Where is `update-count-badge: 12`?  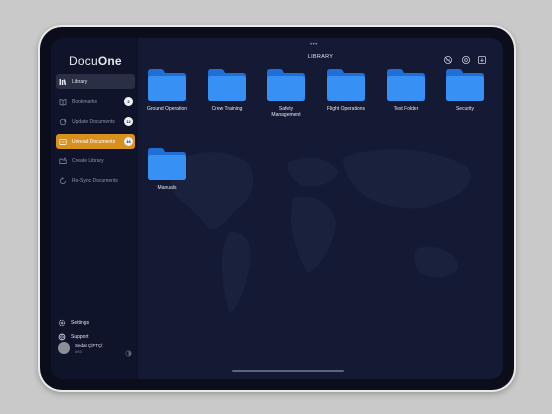 update-count-badge: 12 is located at coordinates (128, 121).